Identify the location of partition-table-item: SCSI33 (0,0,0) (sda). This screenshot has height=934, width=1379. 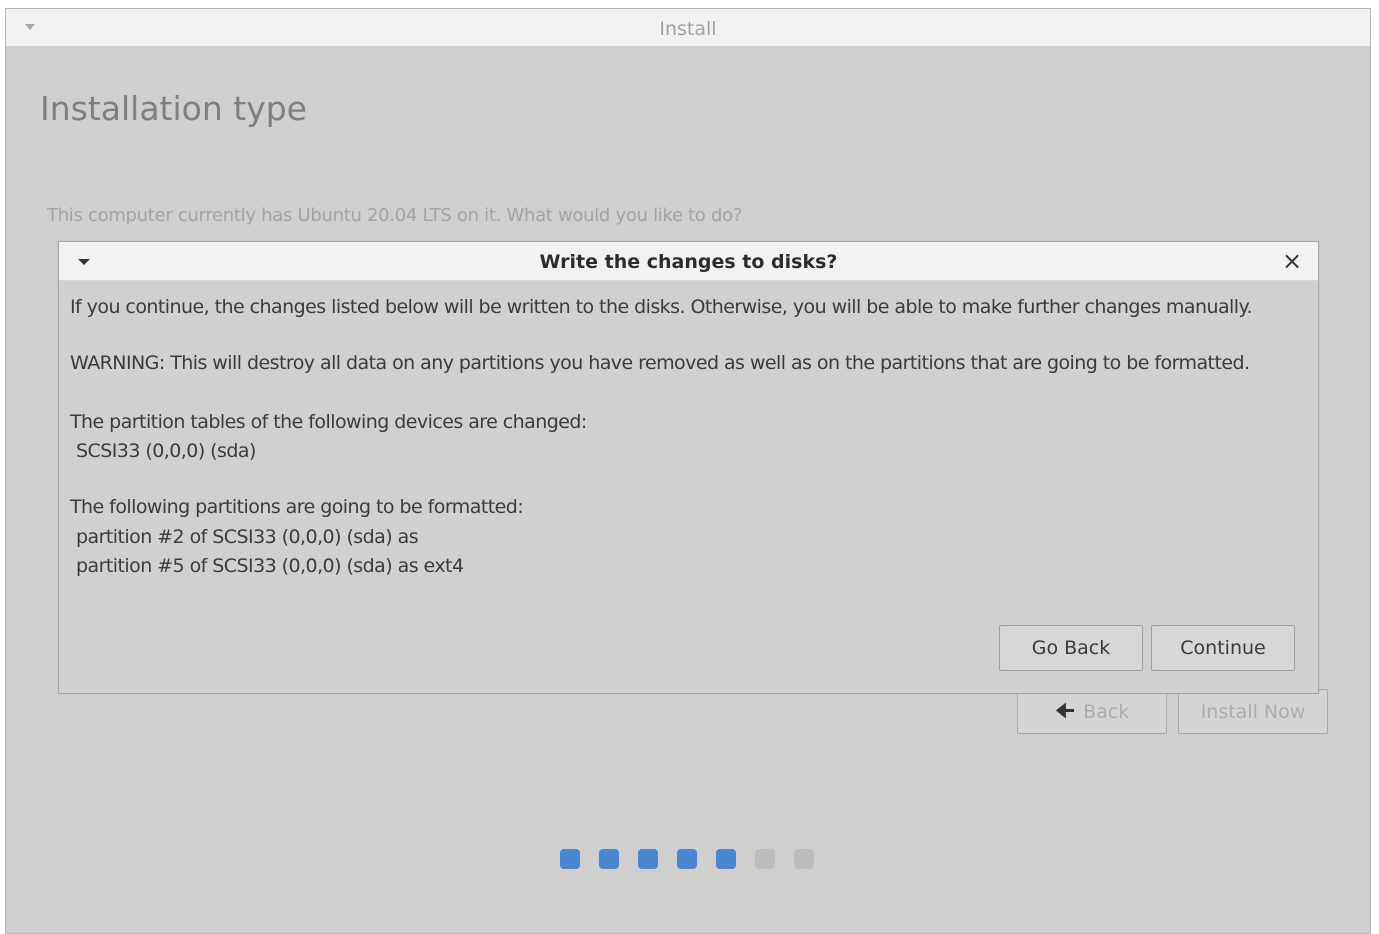
(166, 451).